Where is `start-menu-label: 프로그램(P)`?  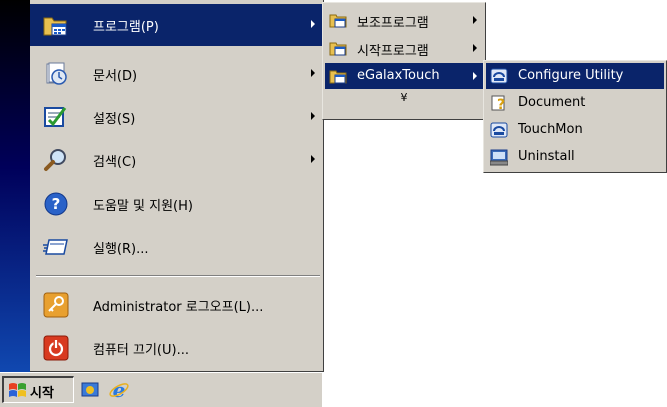 start-menu-label: 프로그램(P) is located at coordinates (126, 27).